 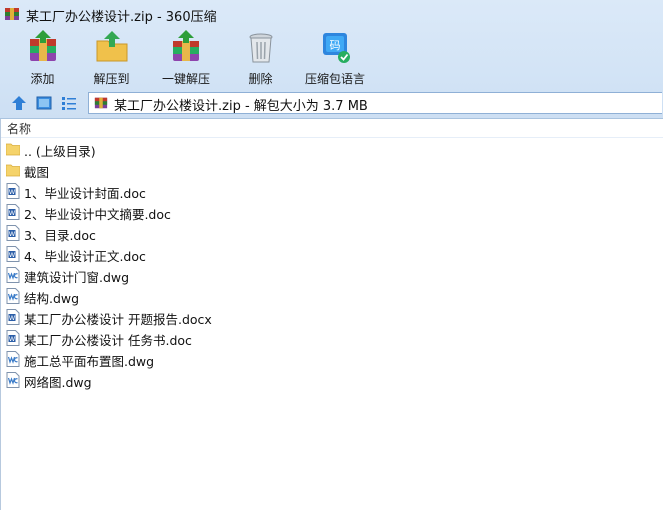 What do you see at coordinates (85, 193) in the screenshot?
I see `file-name: 1、毕业设计封面.doc` at bounding box center [85, 193].